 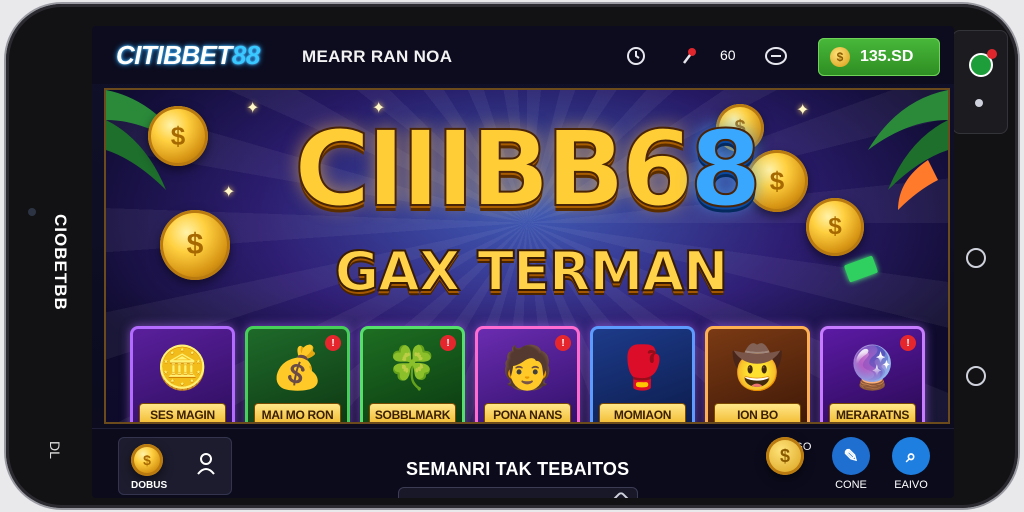 I want to click on nav-label: EAIVO, so click(x=911, y=485).